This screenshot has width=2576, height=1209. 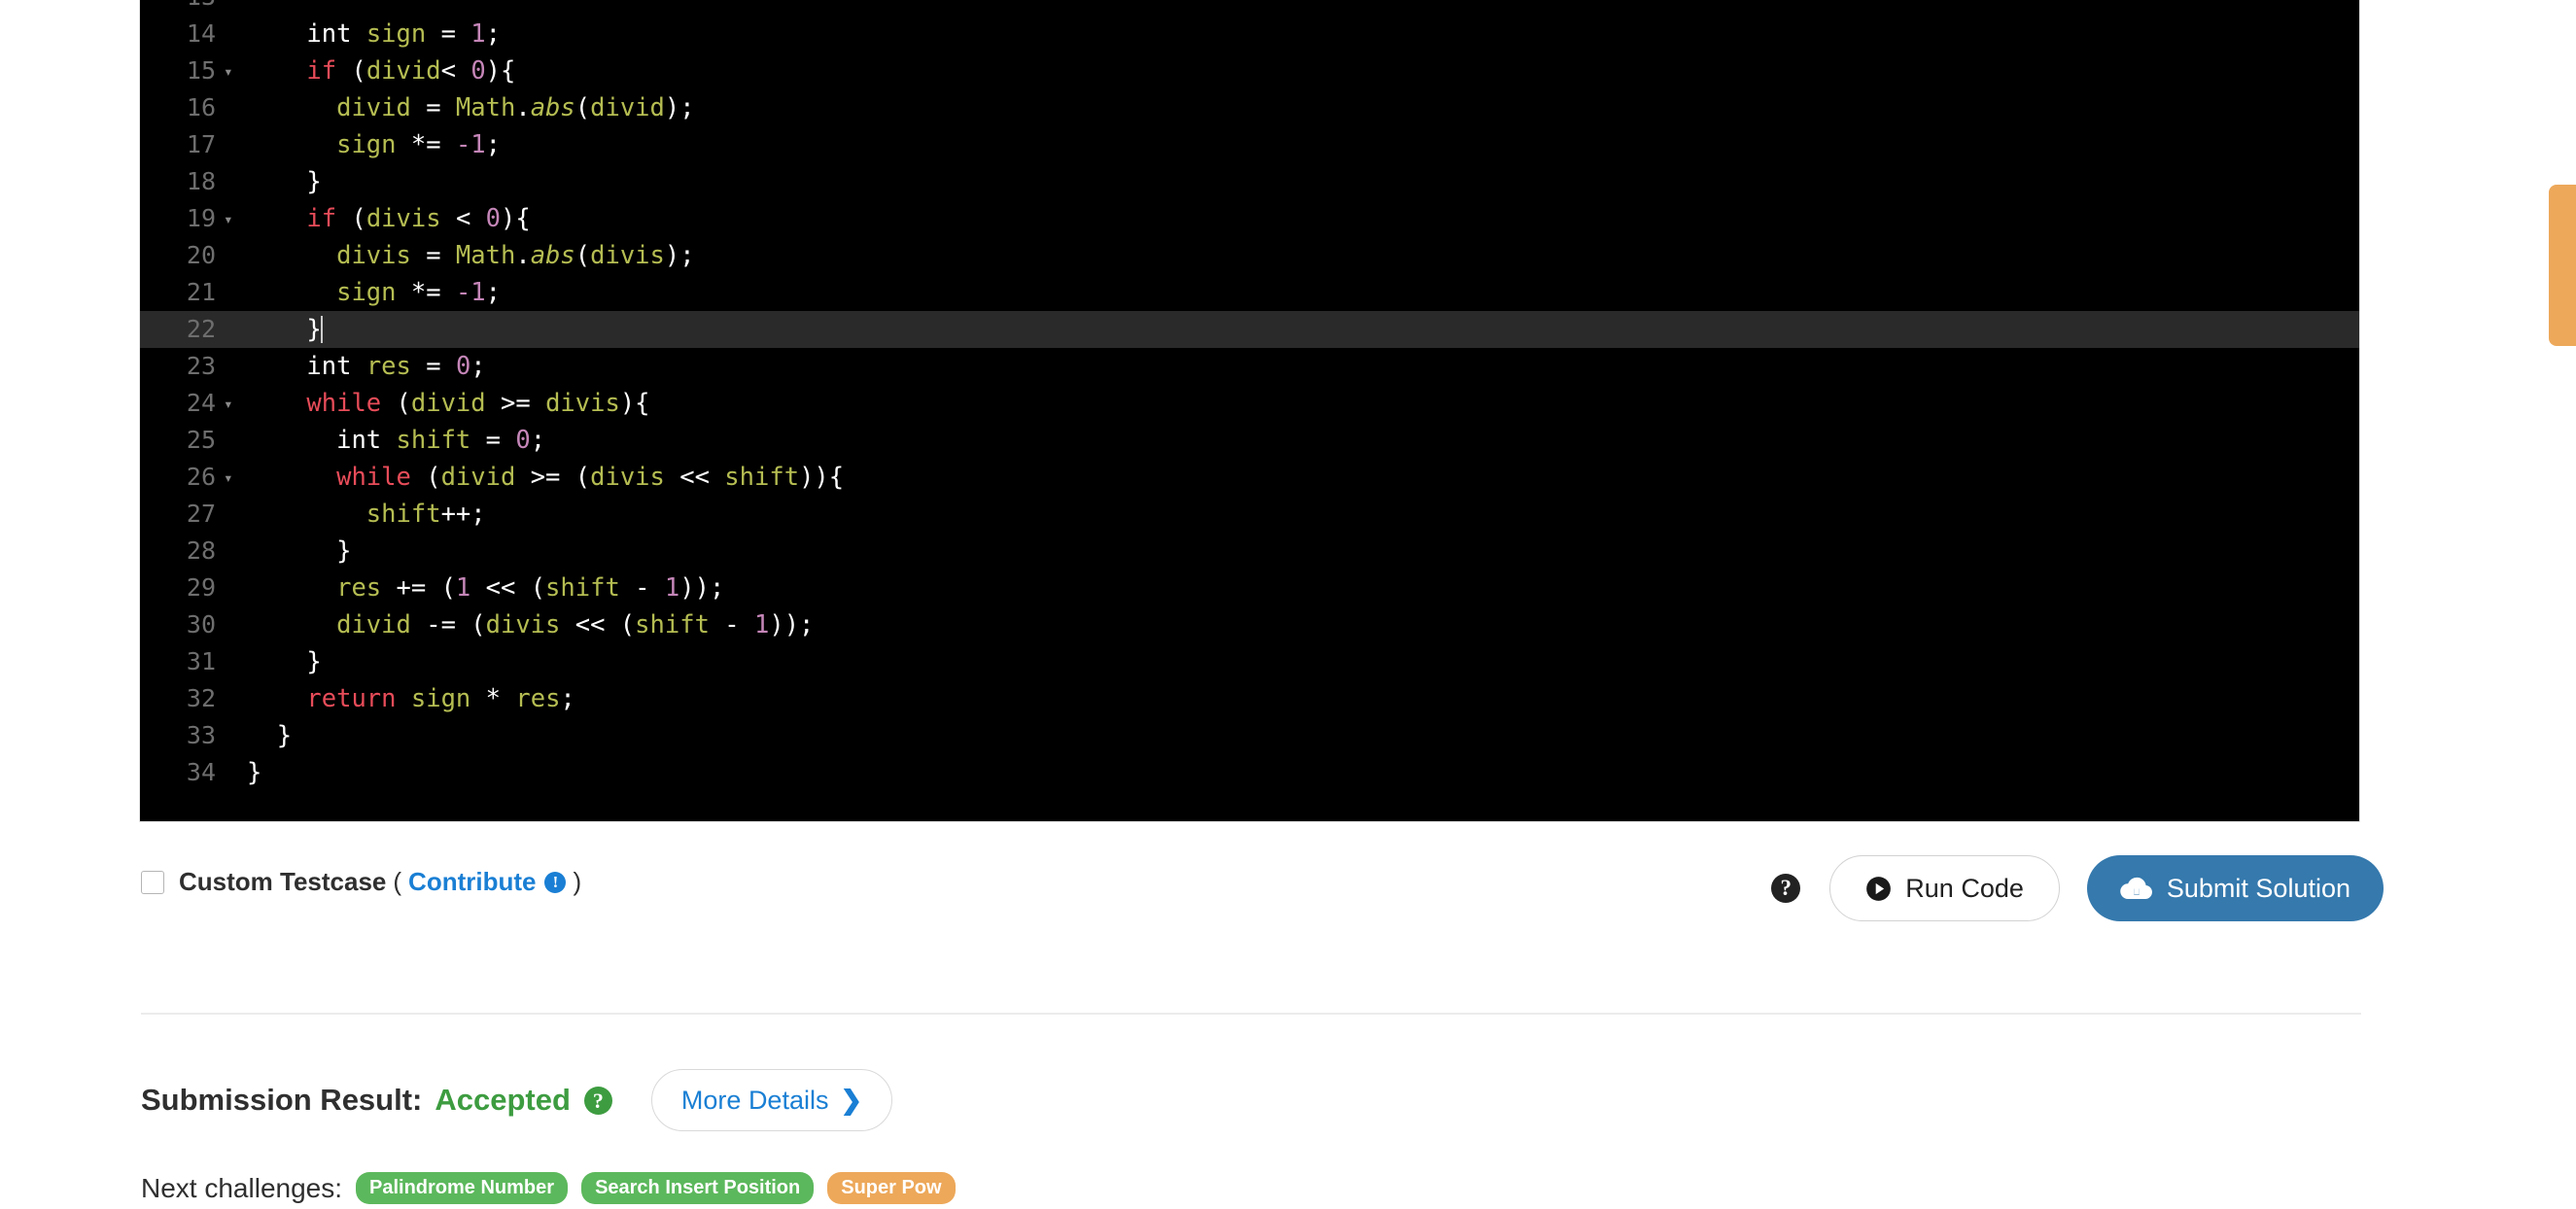 What do you see at coordinates (1250, 624) in the screenshot?
I see `code-line: 30 divid -= (divis << (shift - 1));` at bounding box center [1250, 624].